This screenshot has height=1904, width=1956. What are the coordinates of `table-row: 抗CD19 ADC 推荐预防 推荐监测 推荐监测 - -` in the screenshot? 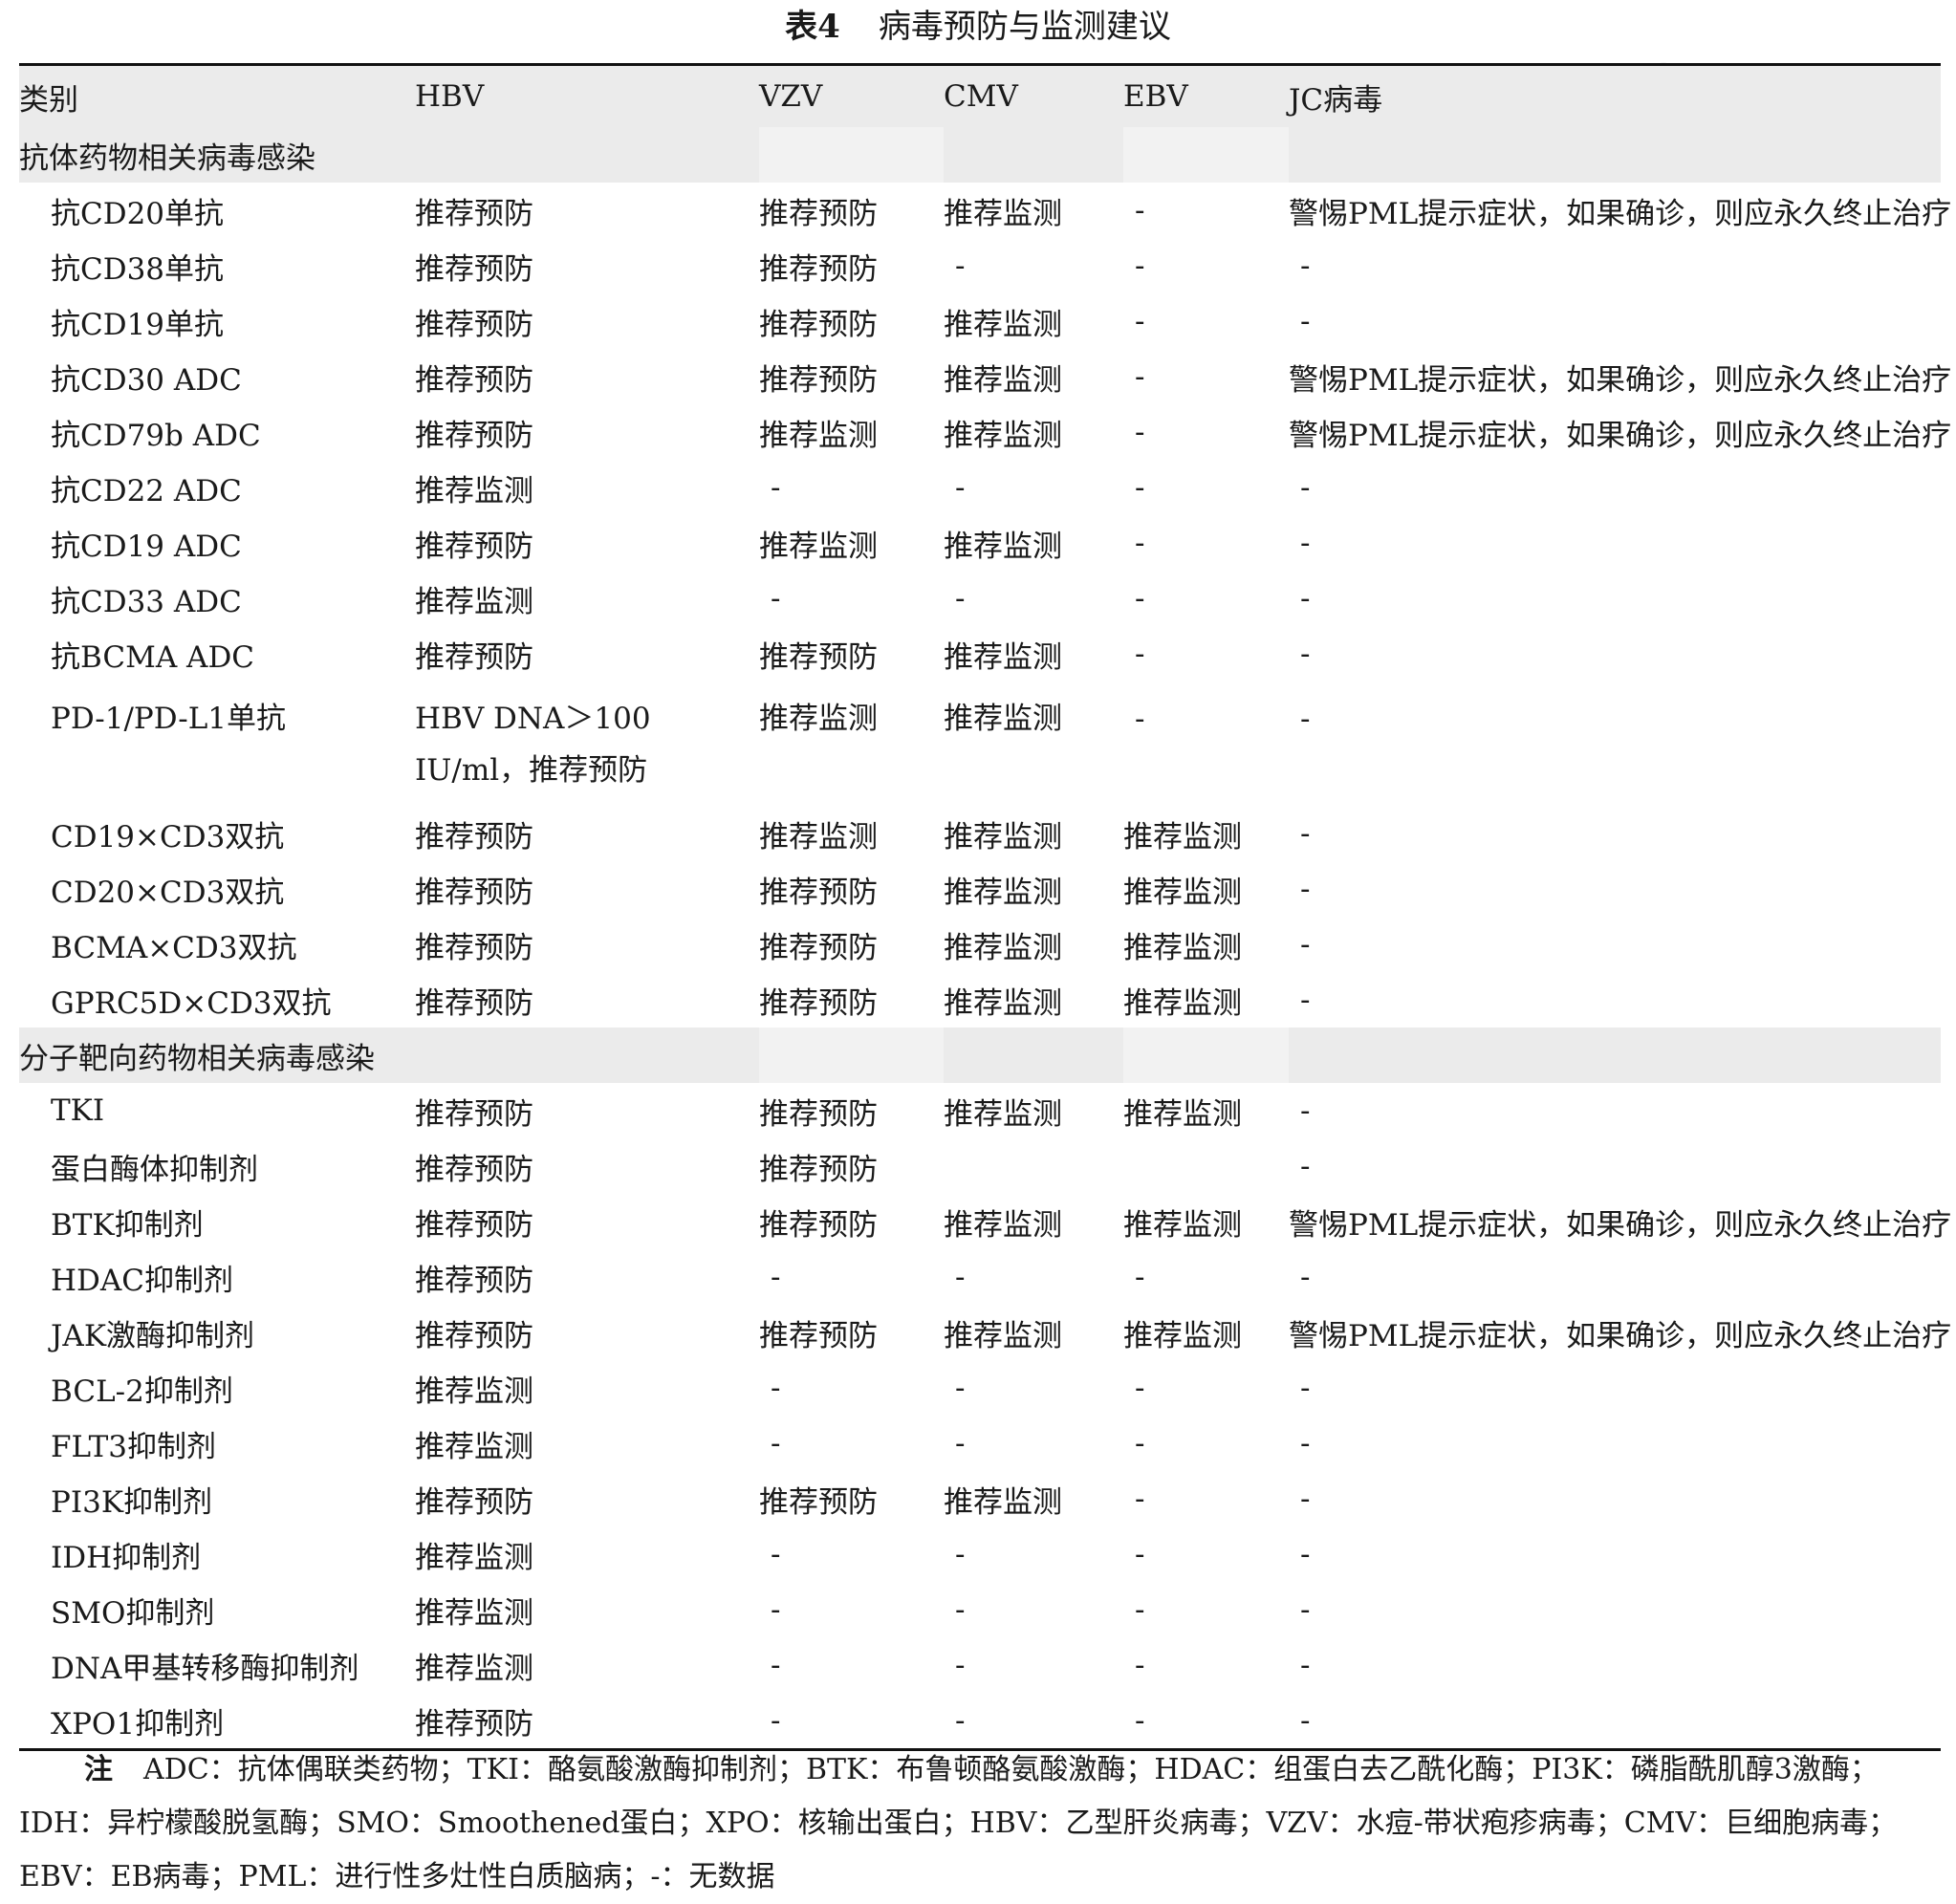 It's located at (980, 543).